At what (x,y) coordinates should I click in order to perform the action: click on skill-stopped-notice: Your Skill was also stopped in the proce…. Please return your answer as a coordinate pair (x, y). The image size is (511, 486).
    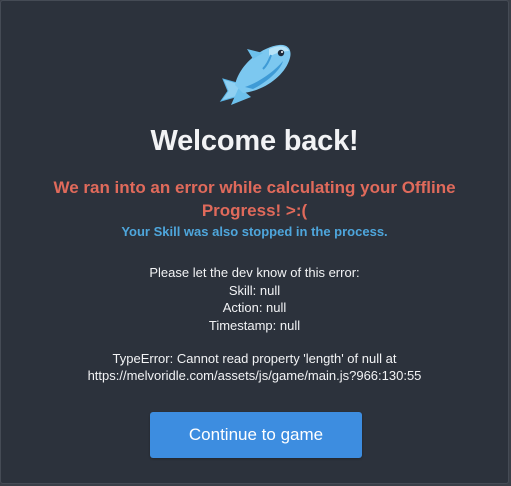
    Looking at the image, I should click on (254, 231).